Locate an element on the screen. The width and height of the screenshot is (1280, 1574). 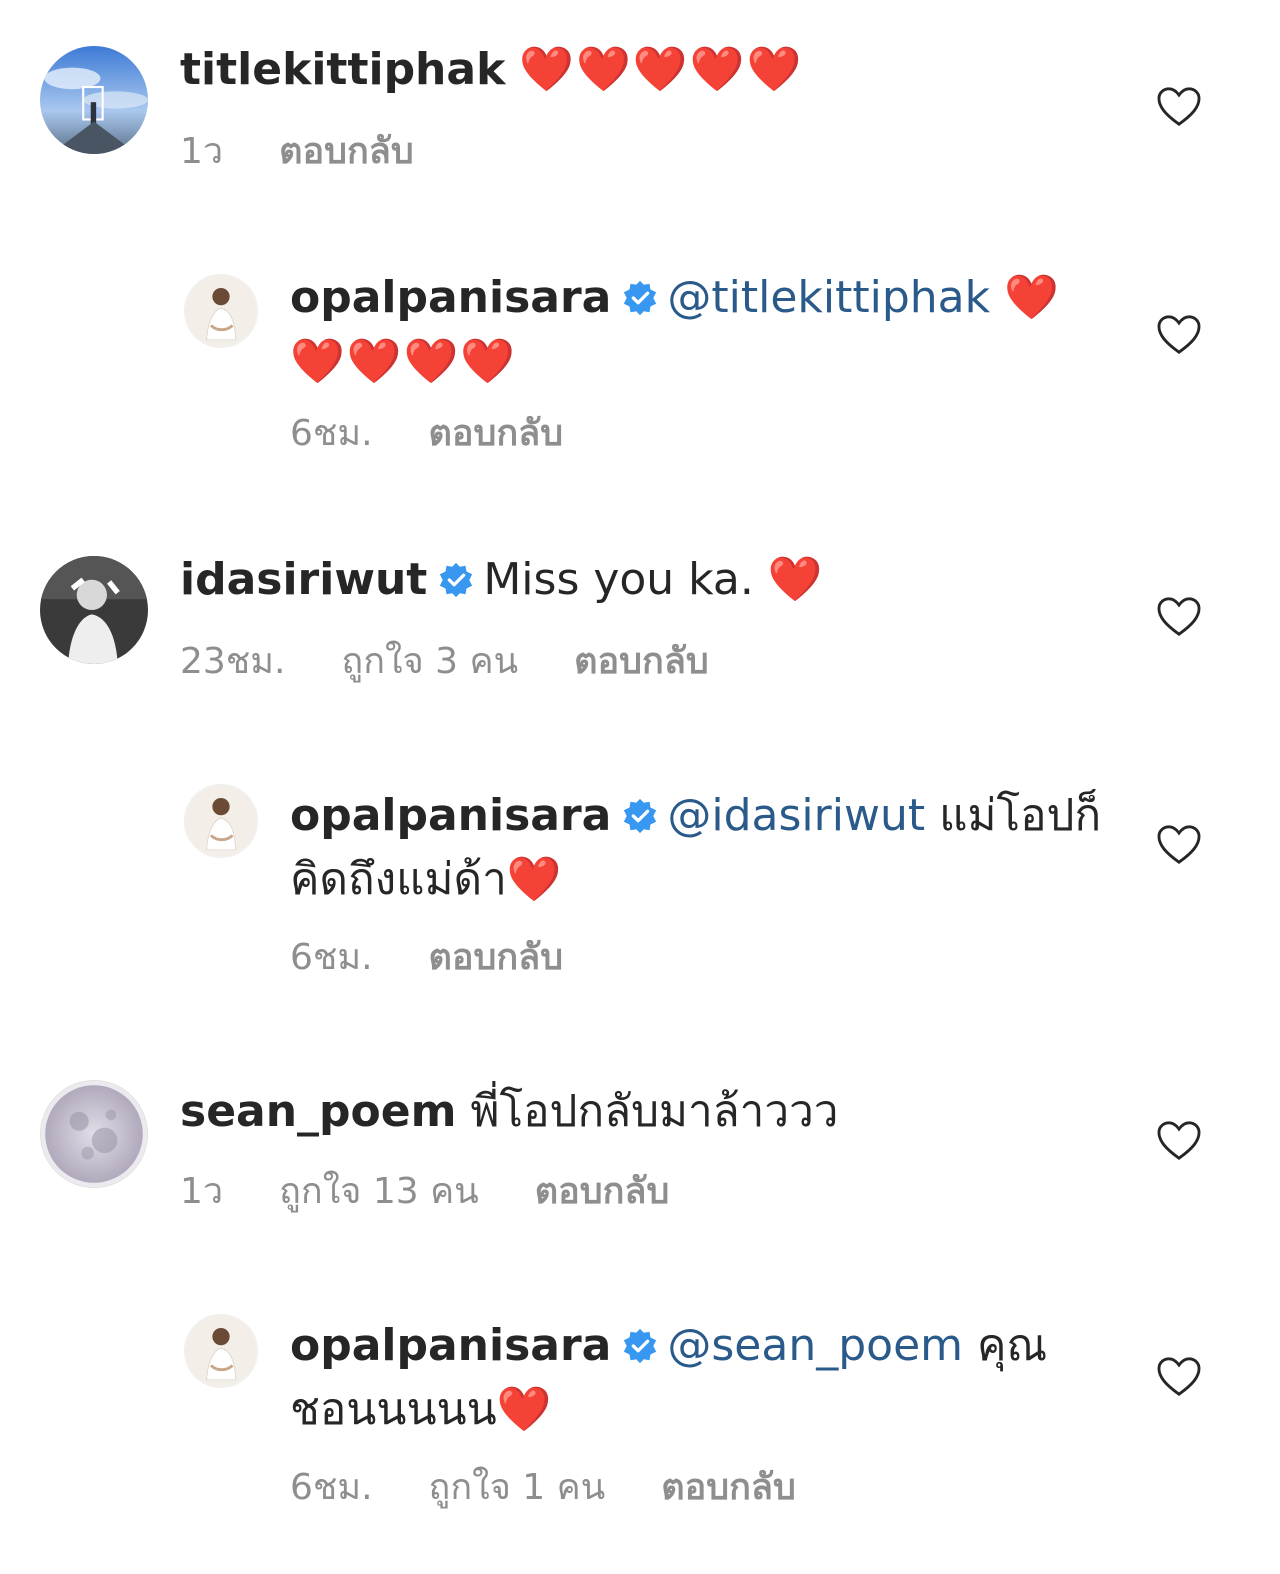
comment-time: 6ชม. is located at coordinates (331, 1487).